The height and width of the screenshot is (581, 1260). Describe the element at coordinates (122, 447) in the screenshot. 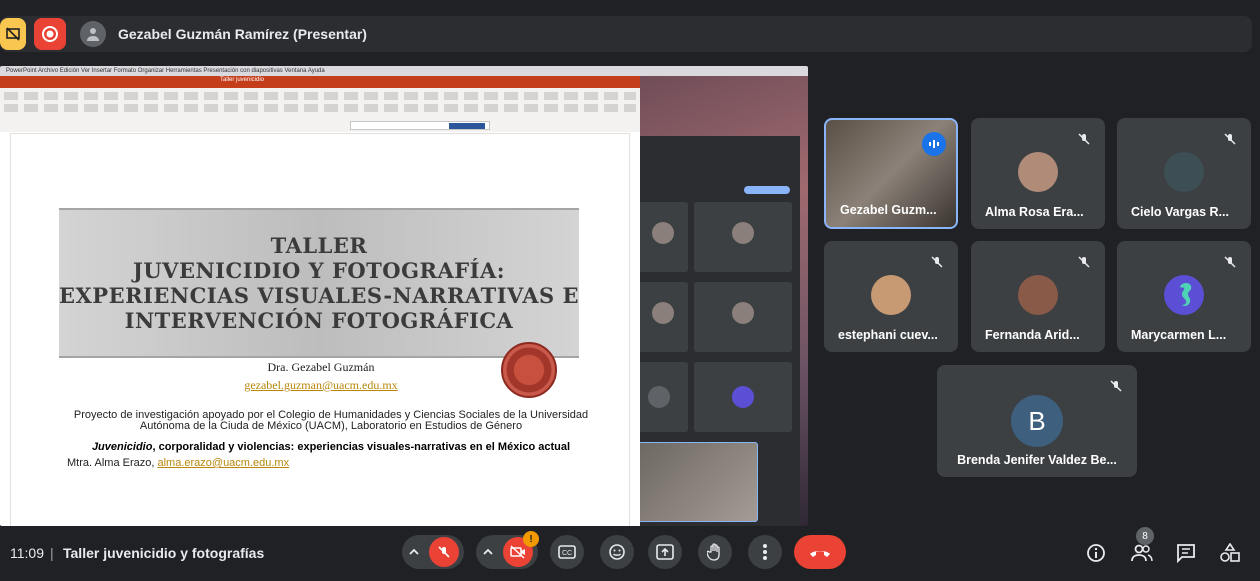

I see `project-title-italic: Juvenicidio` at that location.